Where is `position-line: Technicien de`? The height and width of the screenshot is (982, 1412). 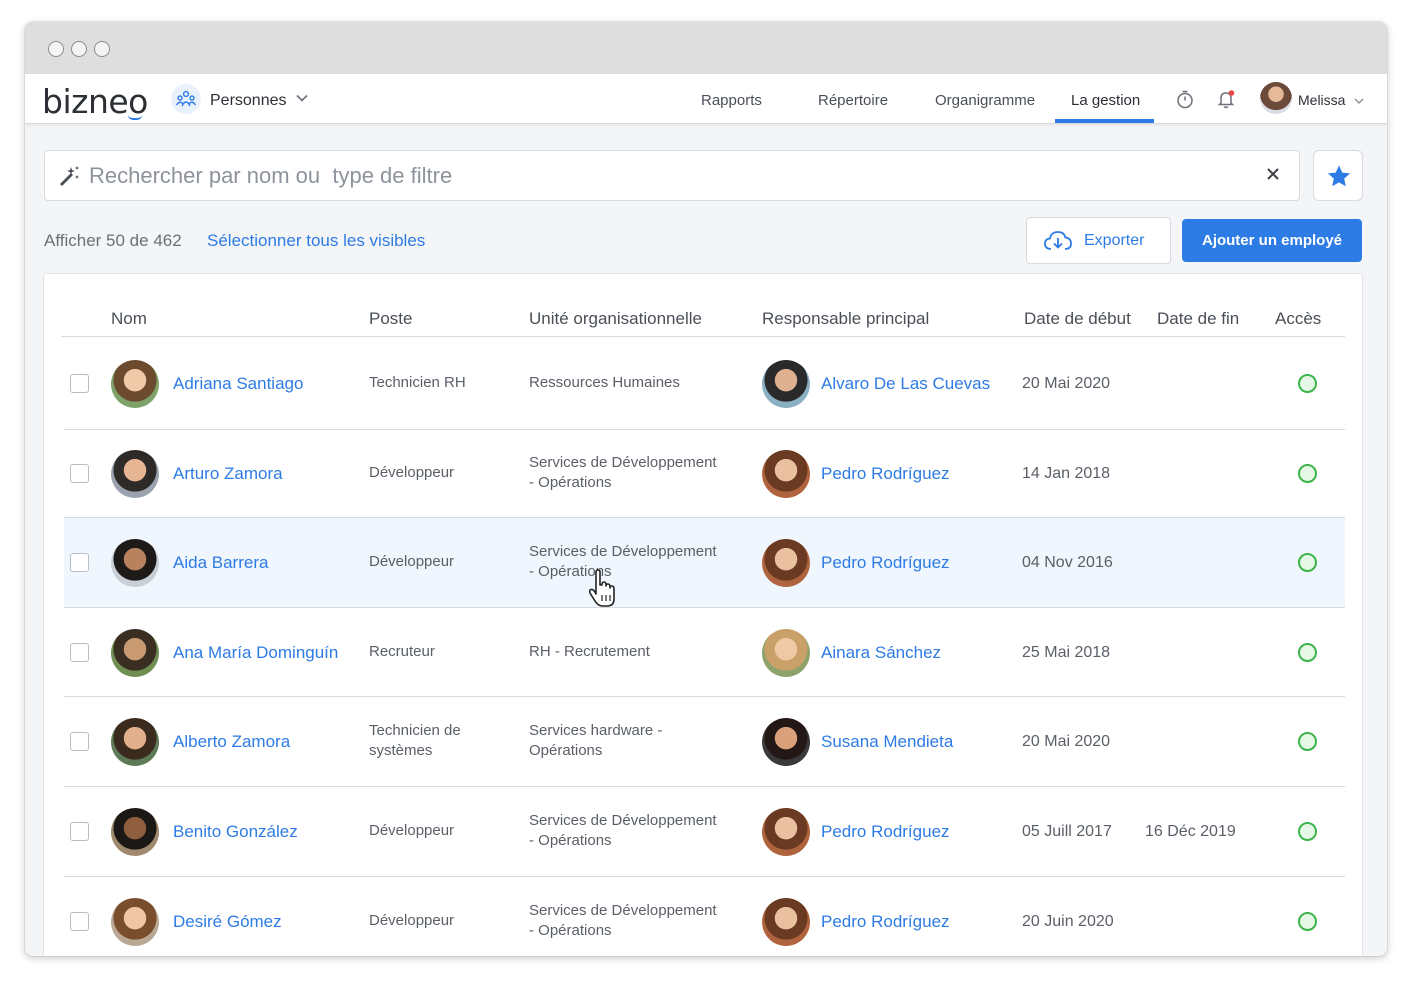 position-line: Technicien de is located at coordinates (415, 730).